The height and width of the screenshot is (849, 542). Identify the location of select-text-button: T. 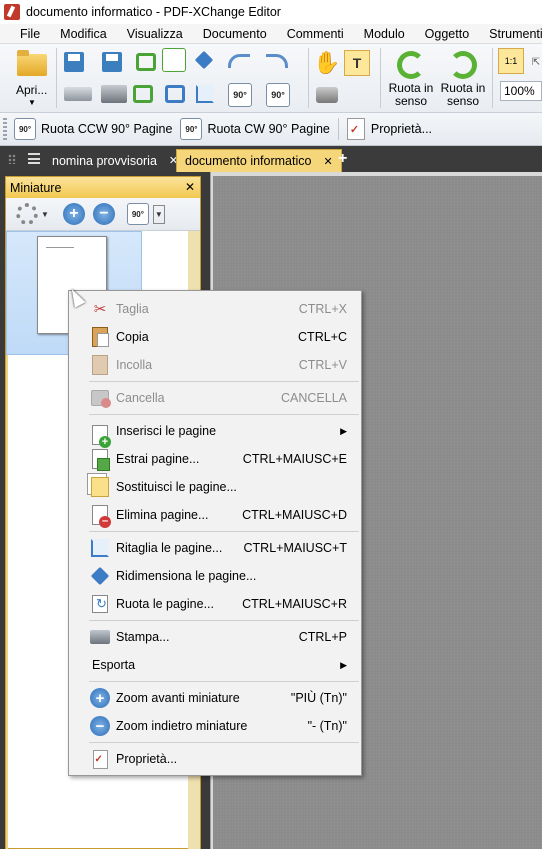
(357, 63).